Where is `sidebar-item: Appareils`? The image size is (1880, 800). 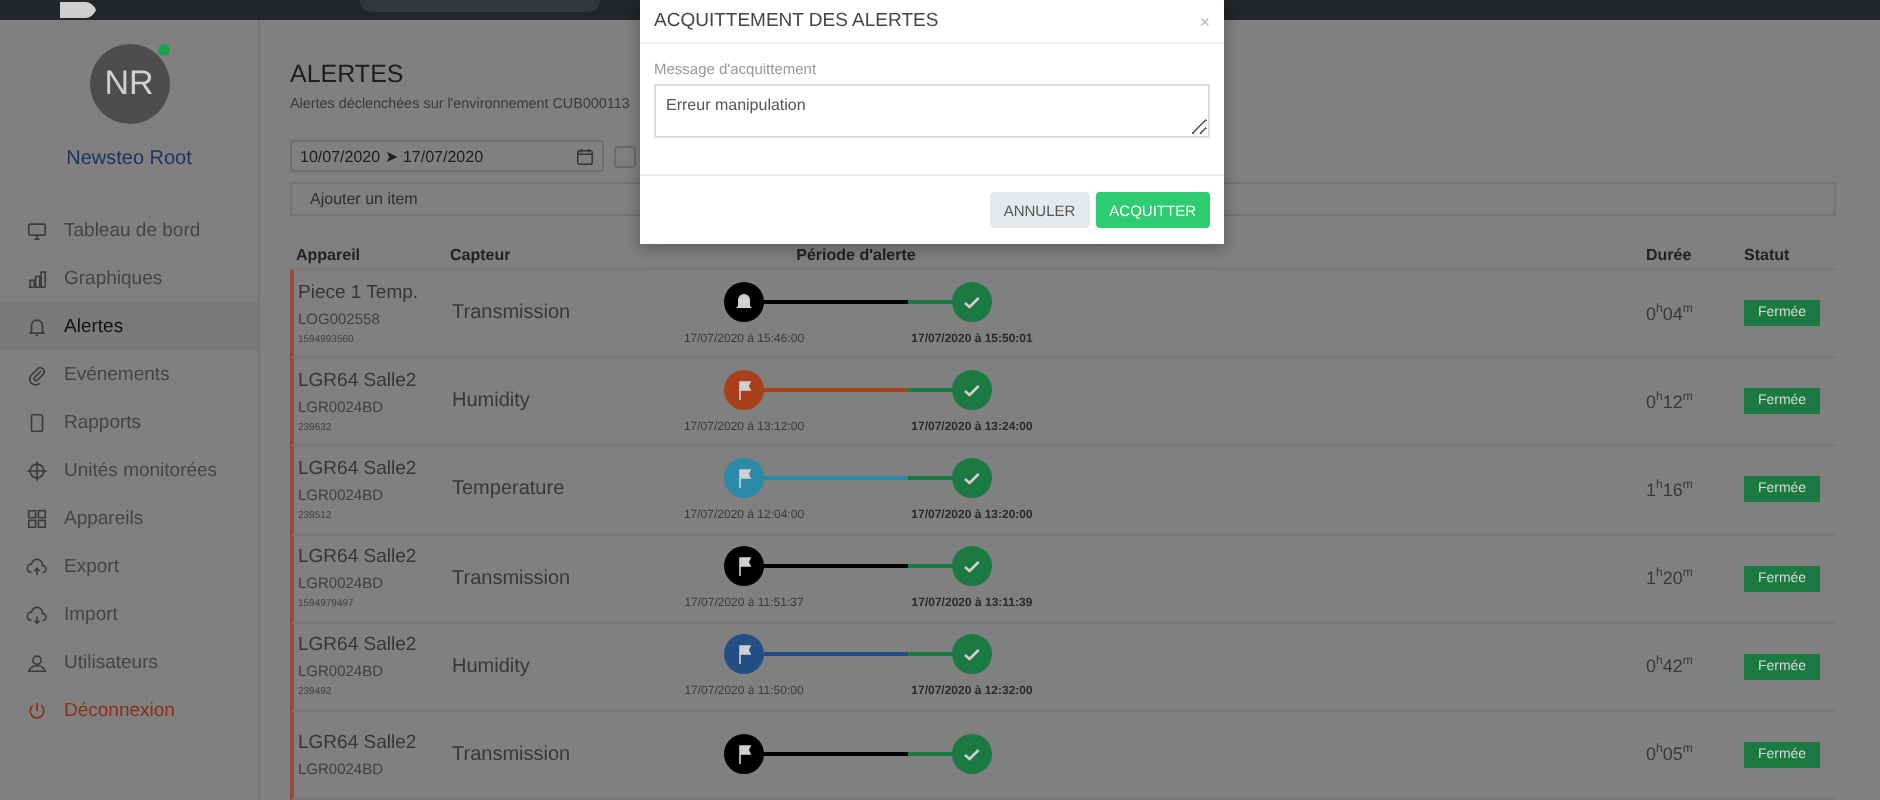
sidebar-item: Appareils is located at coordinates (129, 518).